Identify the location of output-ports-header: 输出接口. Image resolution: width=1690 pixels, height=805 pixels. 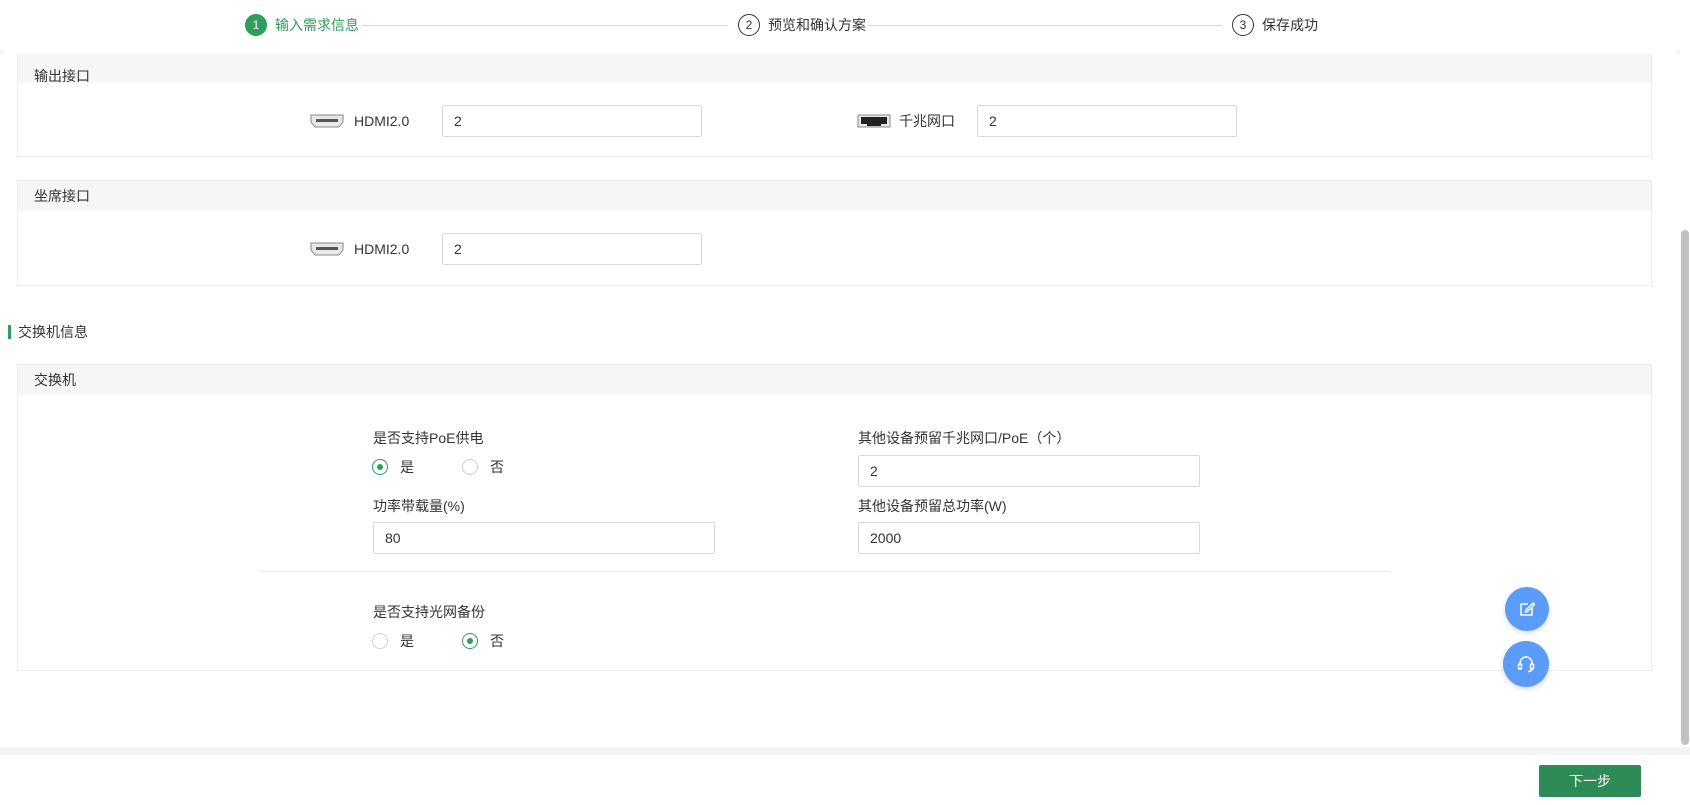
(834, 68).